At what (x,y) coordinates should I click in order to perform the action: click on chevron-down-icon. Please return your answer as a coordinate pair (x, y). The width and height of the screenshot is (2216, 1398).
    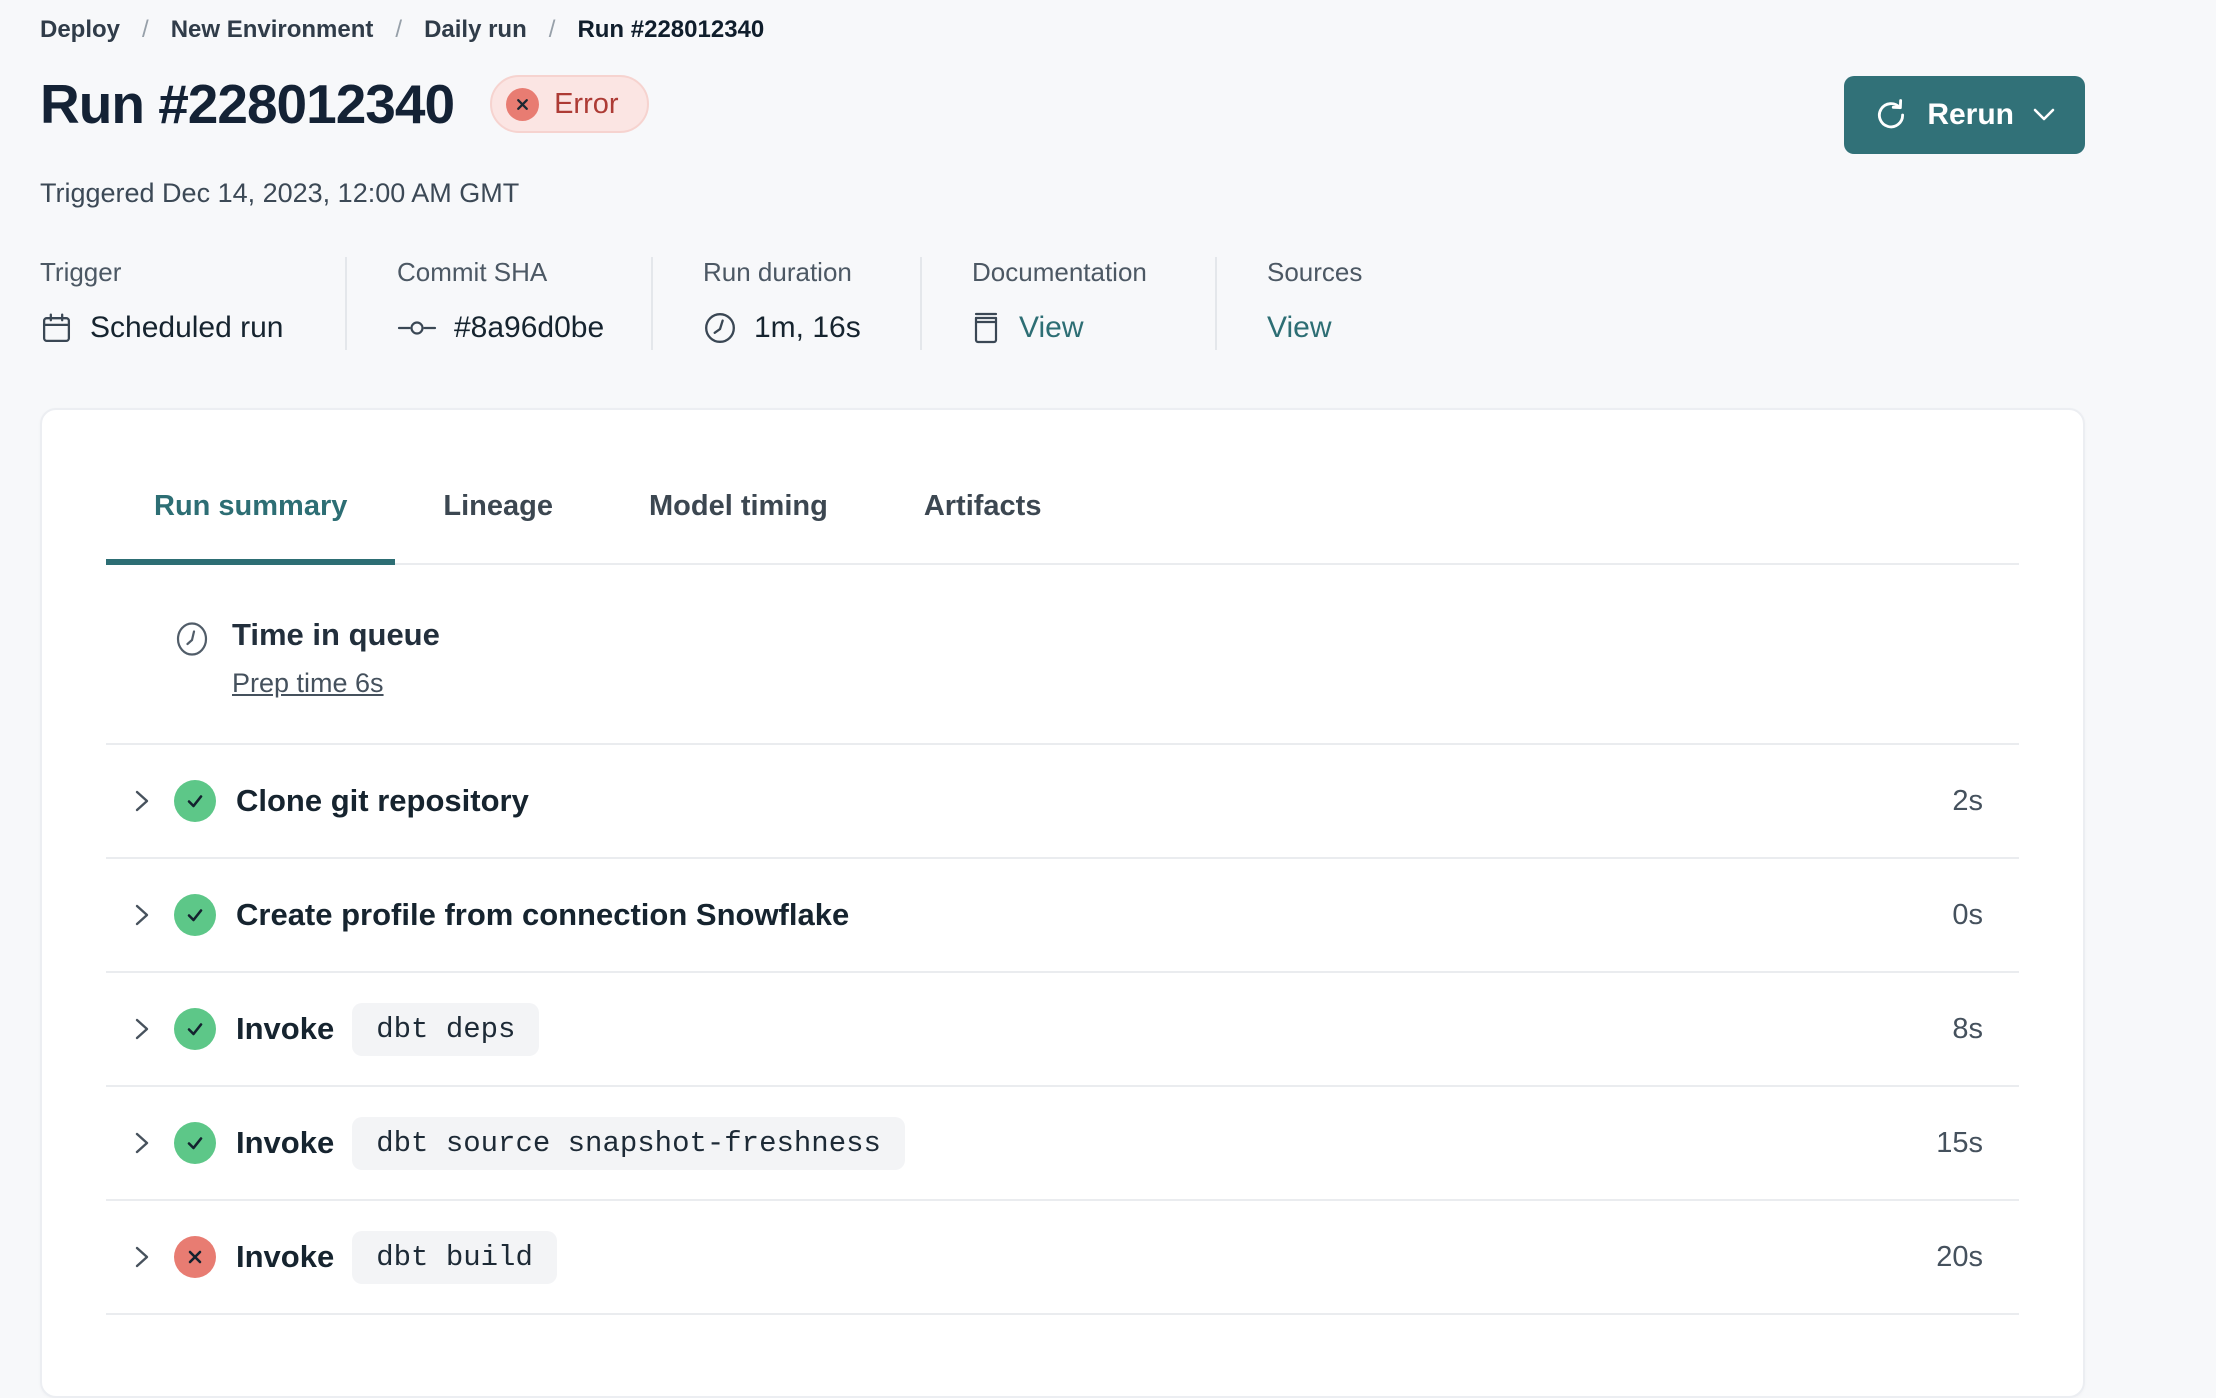
    Looking at the image, I should click on (2044, 115).